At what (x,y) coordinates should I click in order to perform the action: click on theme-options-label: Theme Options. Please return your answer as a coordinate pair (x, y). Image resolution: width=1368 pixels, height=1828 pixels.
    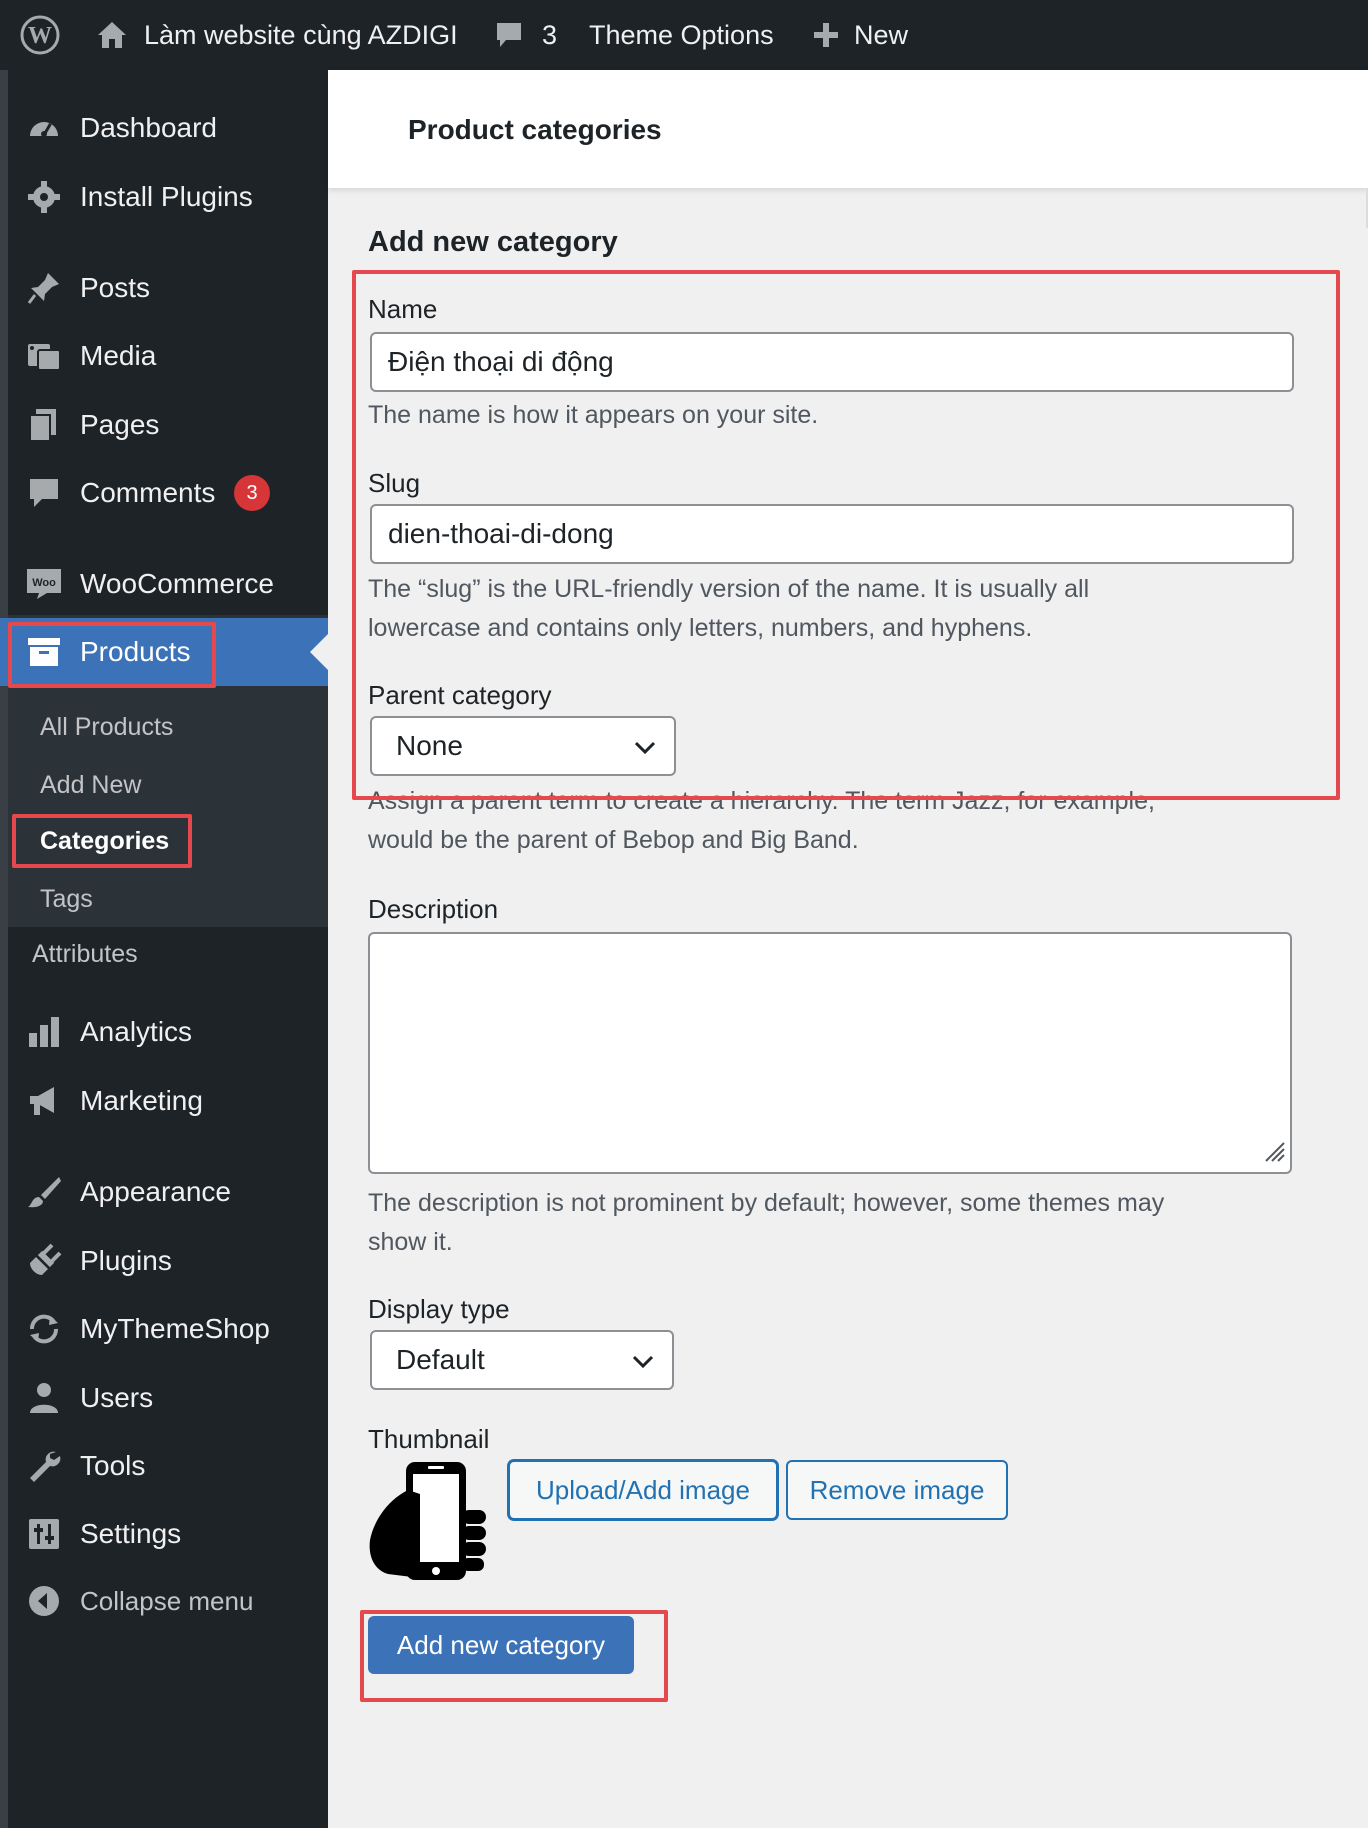
    Looking at the image, I should click on (681, 34).